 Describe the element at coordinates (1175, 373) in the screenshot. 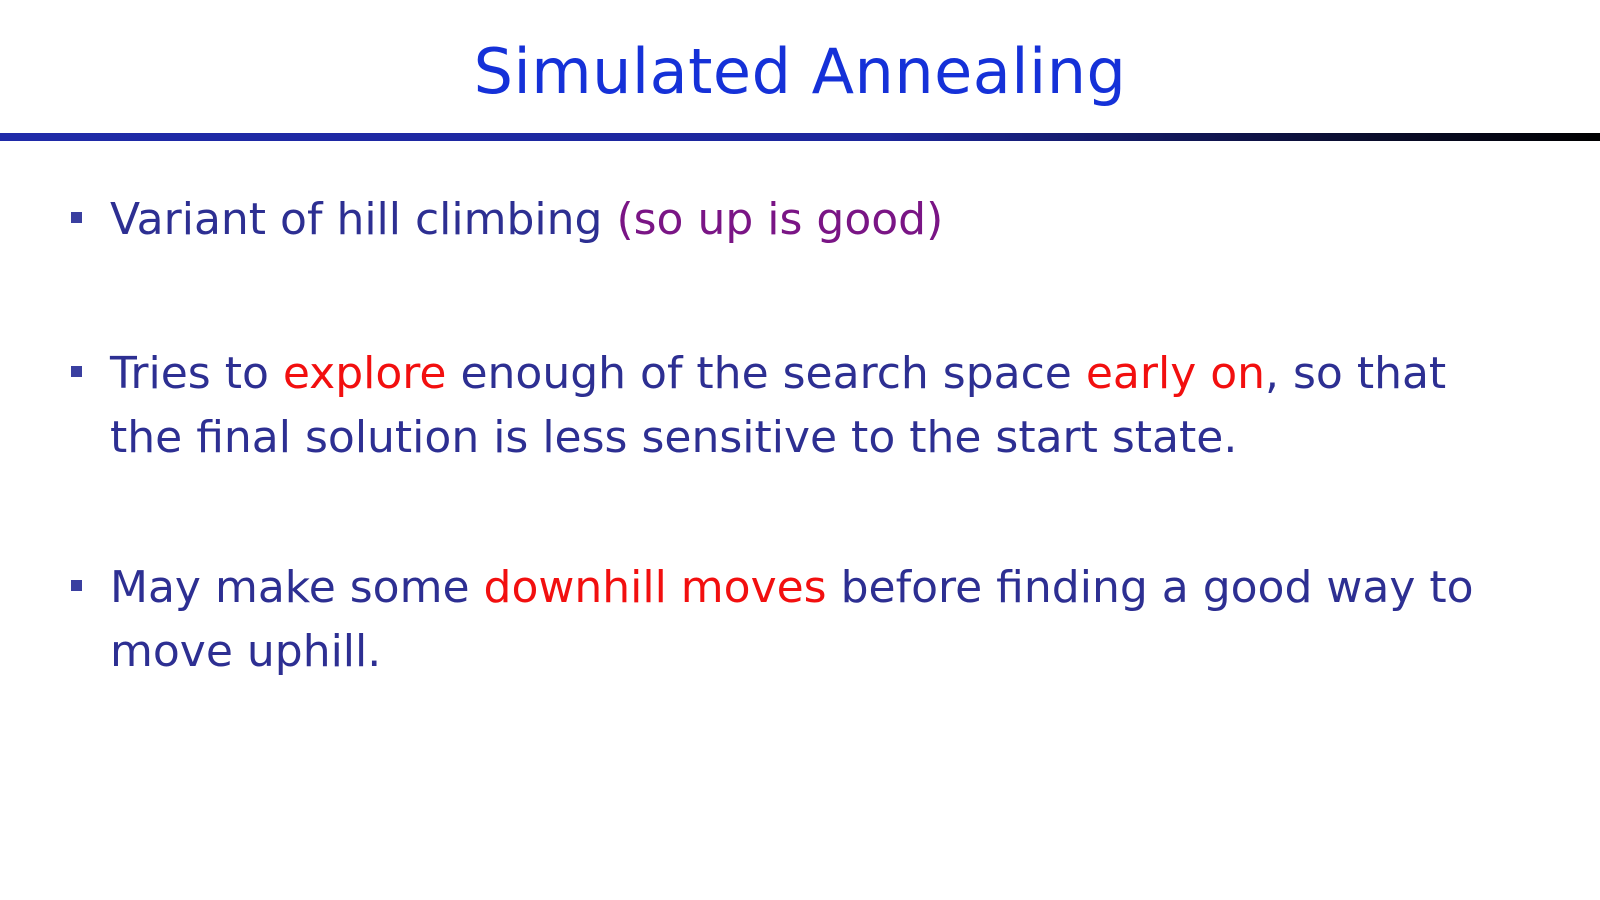

I see `bullet-2-highlight-early-on: early on` at that location.